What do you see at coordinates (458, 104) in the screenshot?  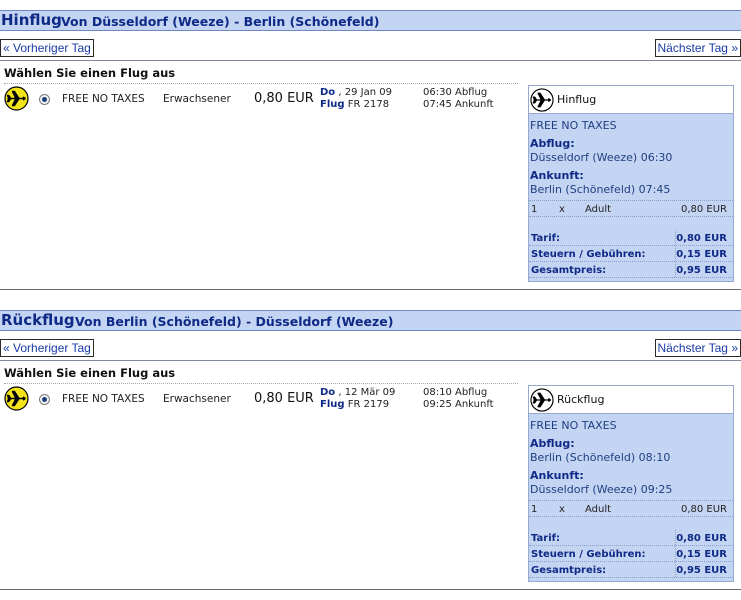 I see `outbound-arrival: 07:45 Ankunft` at bounding box center [458, 104].